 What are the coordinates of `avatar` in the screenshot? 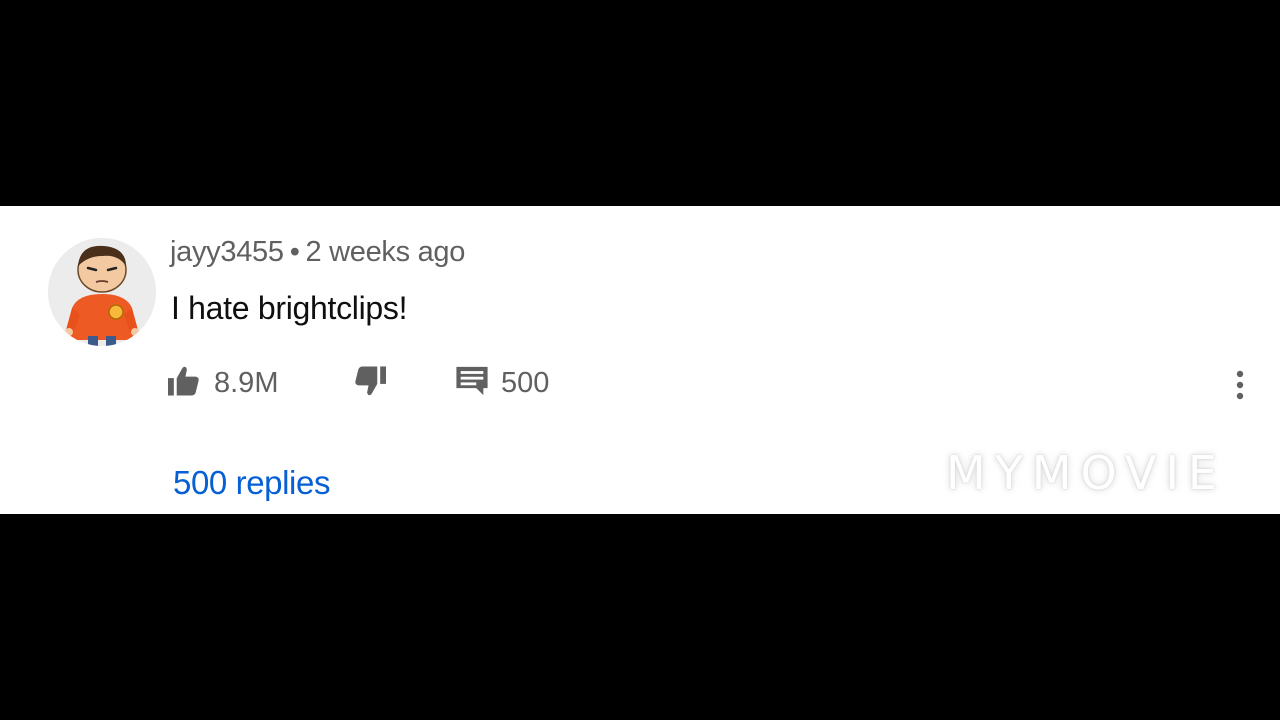 It's located at (102, 292).